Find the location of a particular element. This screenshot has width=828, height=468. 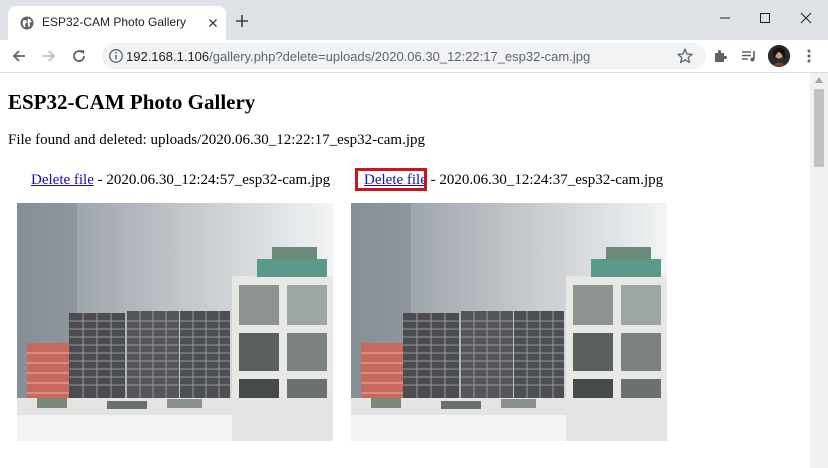

queue-music-icon is located at coordinates (748, 56).